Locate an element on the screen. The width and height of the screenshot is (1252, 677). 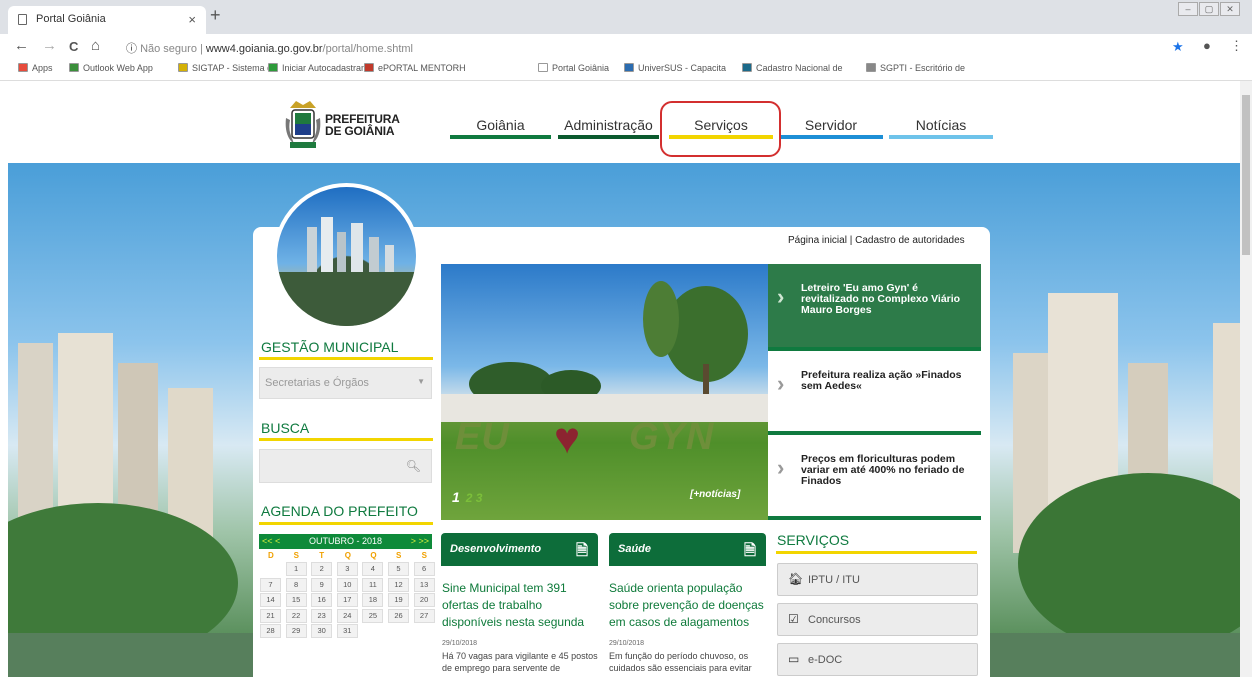
calendar-day: 15 is located at coordinates (296, 600).